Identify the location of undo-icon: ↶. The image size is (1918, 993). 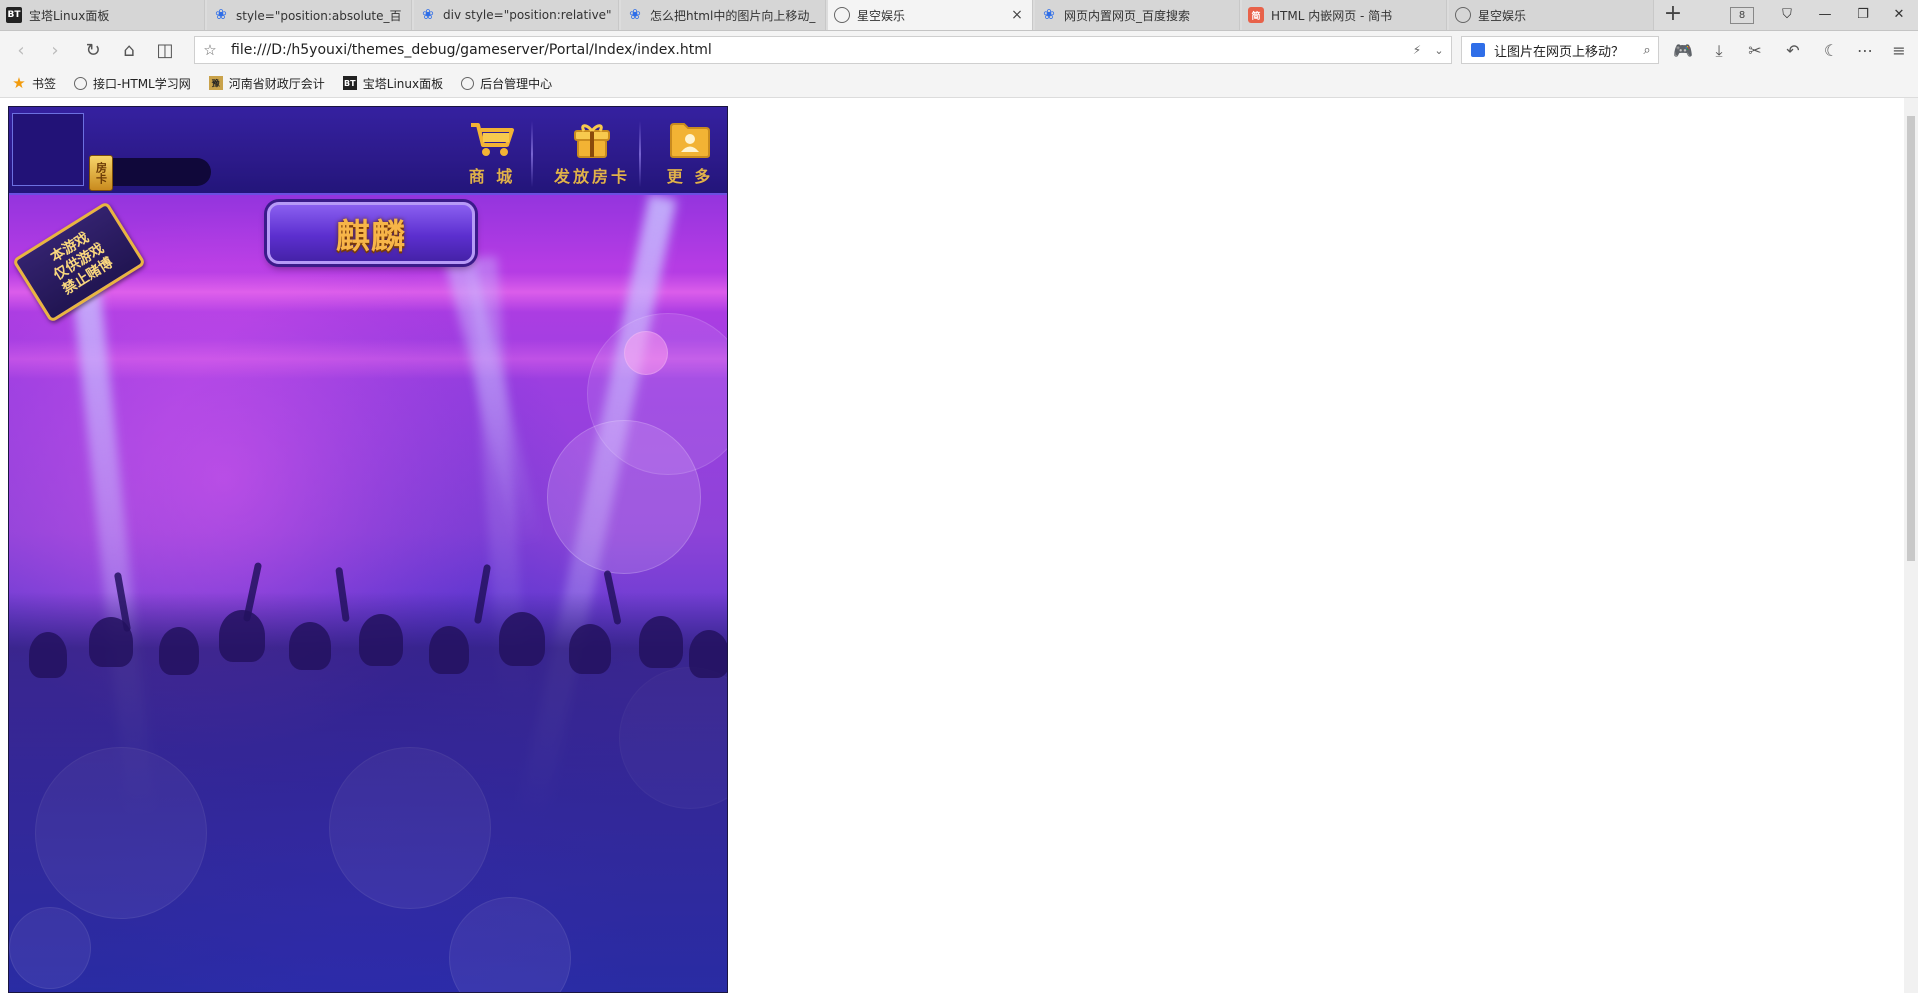
(1793, 51).